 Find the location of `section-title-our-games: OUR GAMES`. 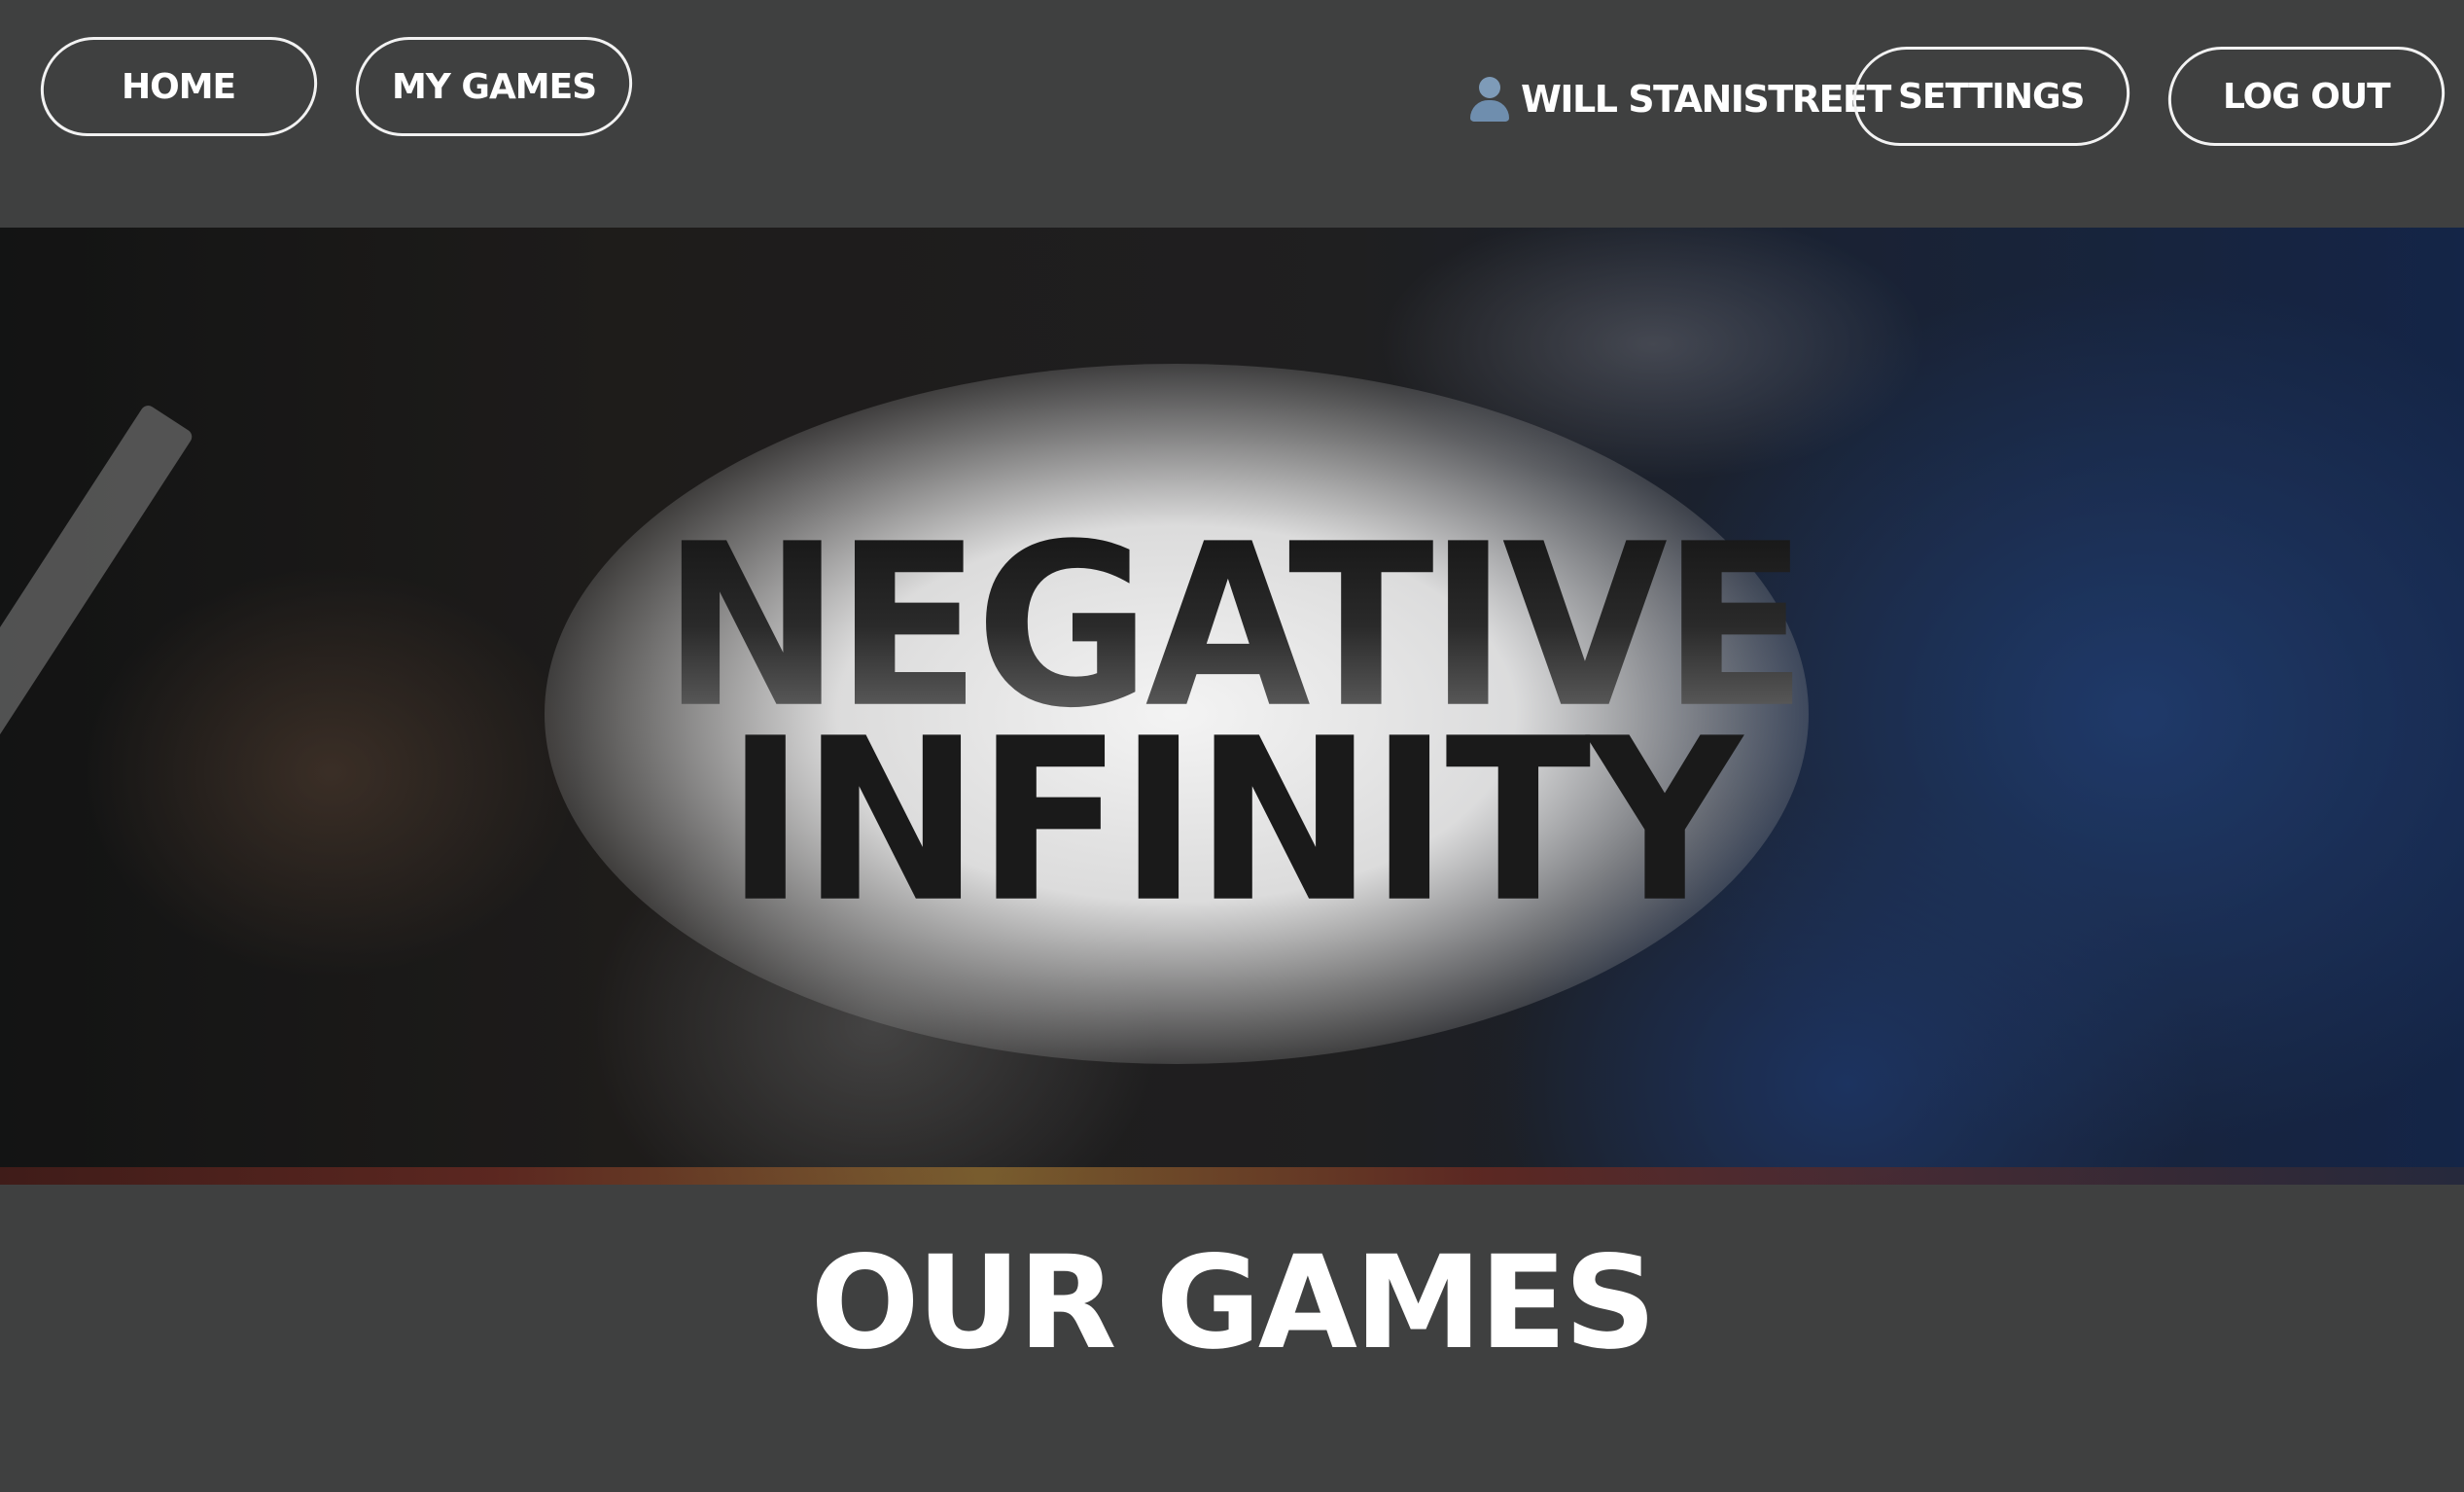

section-title-our-games: OUR GAMES is located at coordinates (1233, 1303).